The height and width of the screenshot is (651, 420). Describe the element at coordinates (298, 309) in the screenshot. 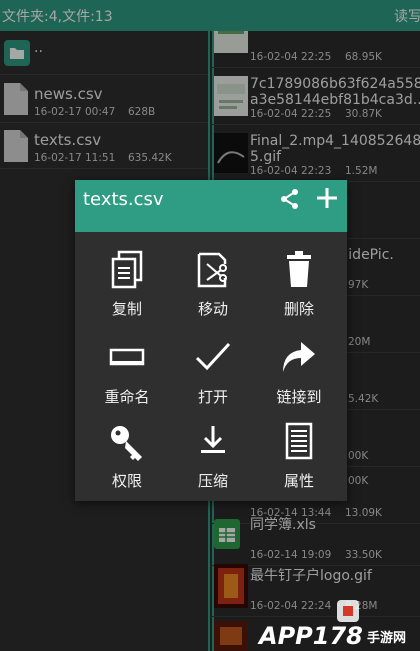

I see `delete-label: 删除` at that location.